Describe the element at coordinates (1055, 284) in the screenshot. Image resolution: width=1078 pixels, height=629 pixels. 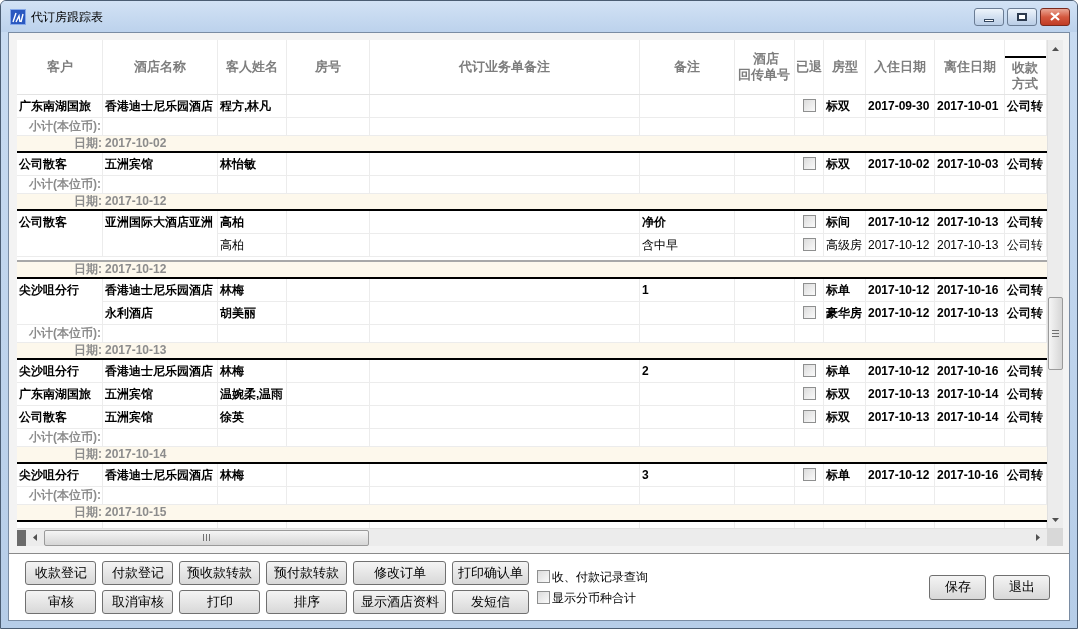
I see `vertical-scrollbar` at that location.